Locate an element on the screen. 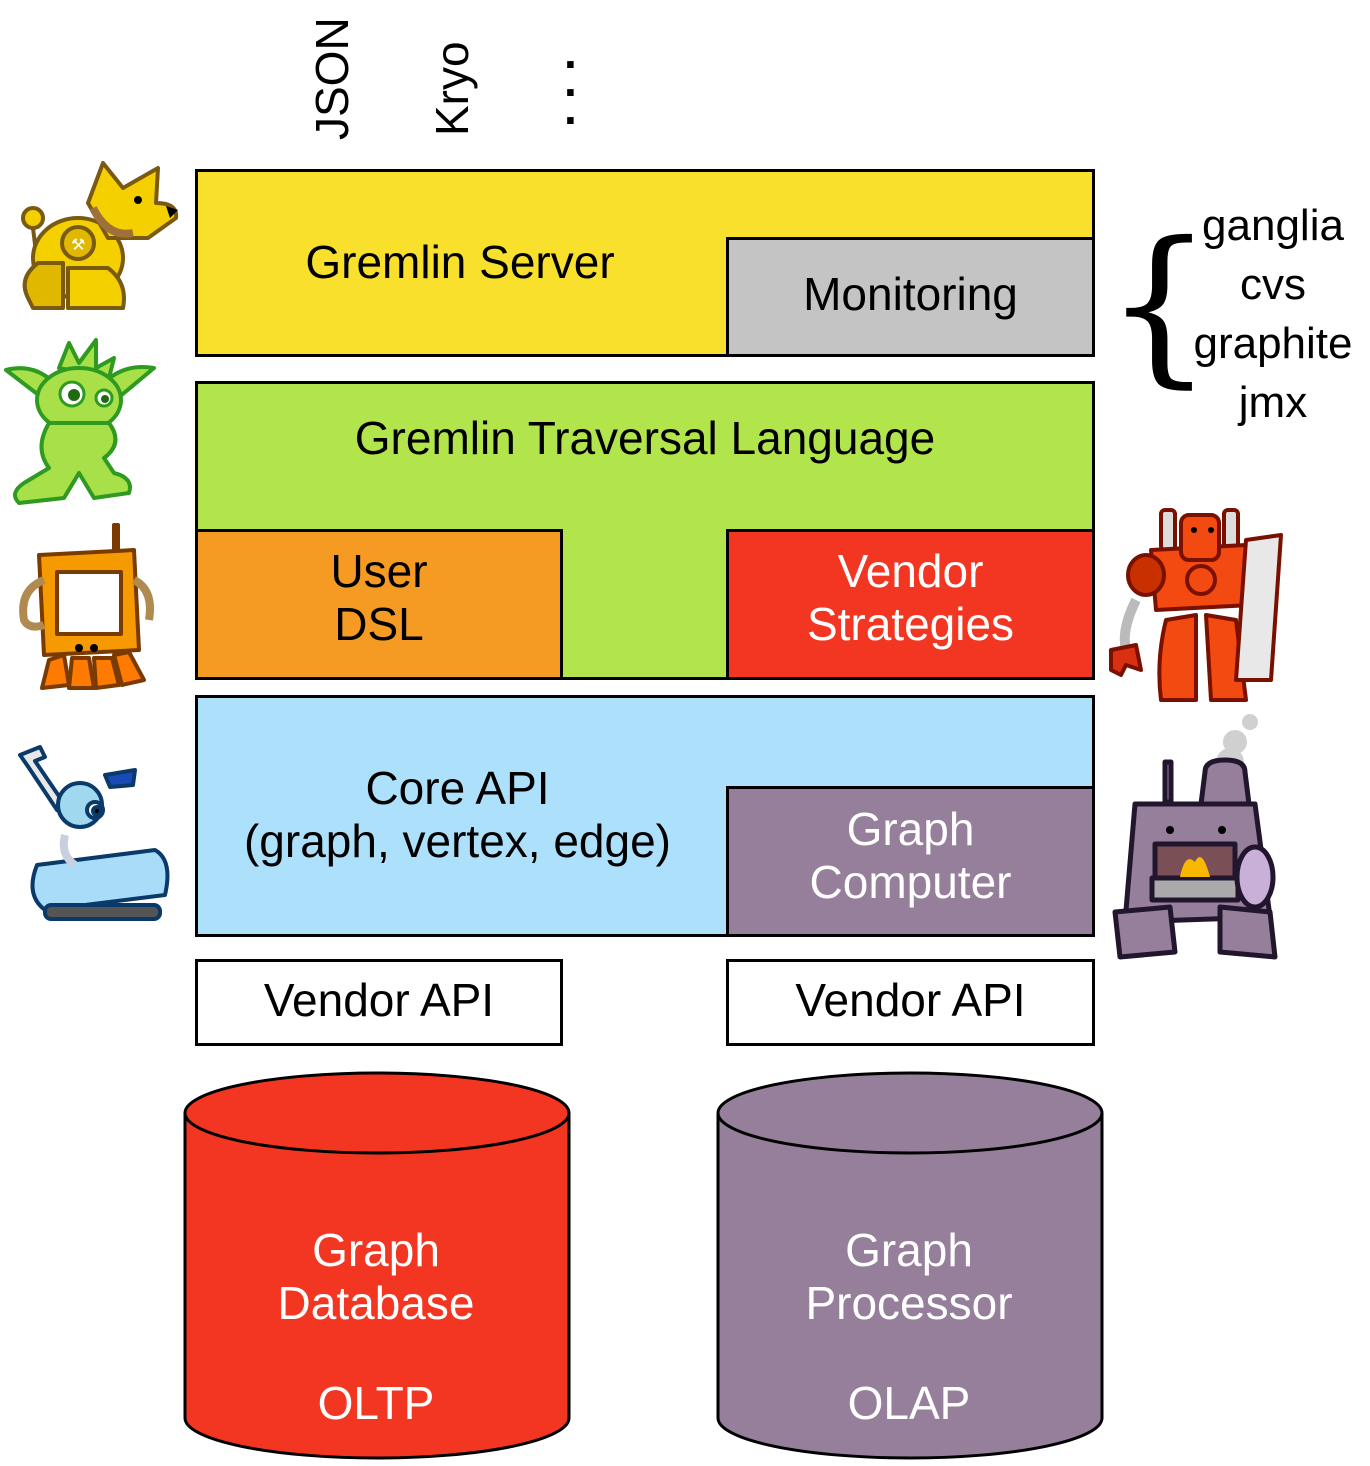  graph-processor-label: Graph Processor is located at coordinates (909, 1277).